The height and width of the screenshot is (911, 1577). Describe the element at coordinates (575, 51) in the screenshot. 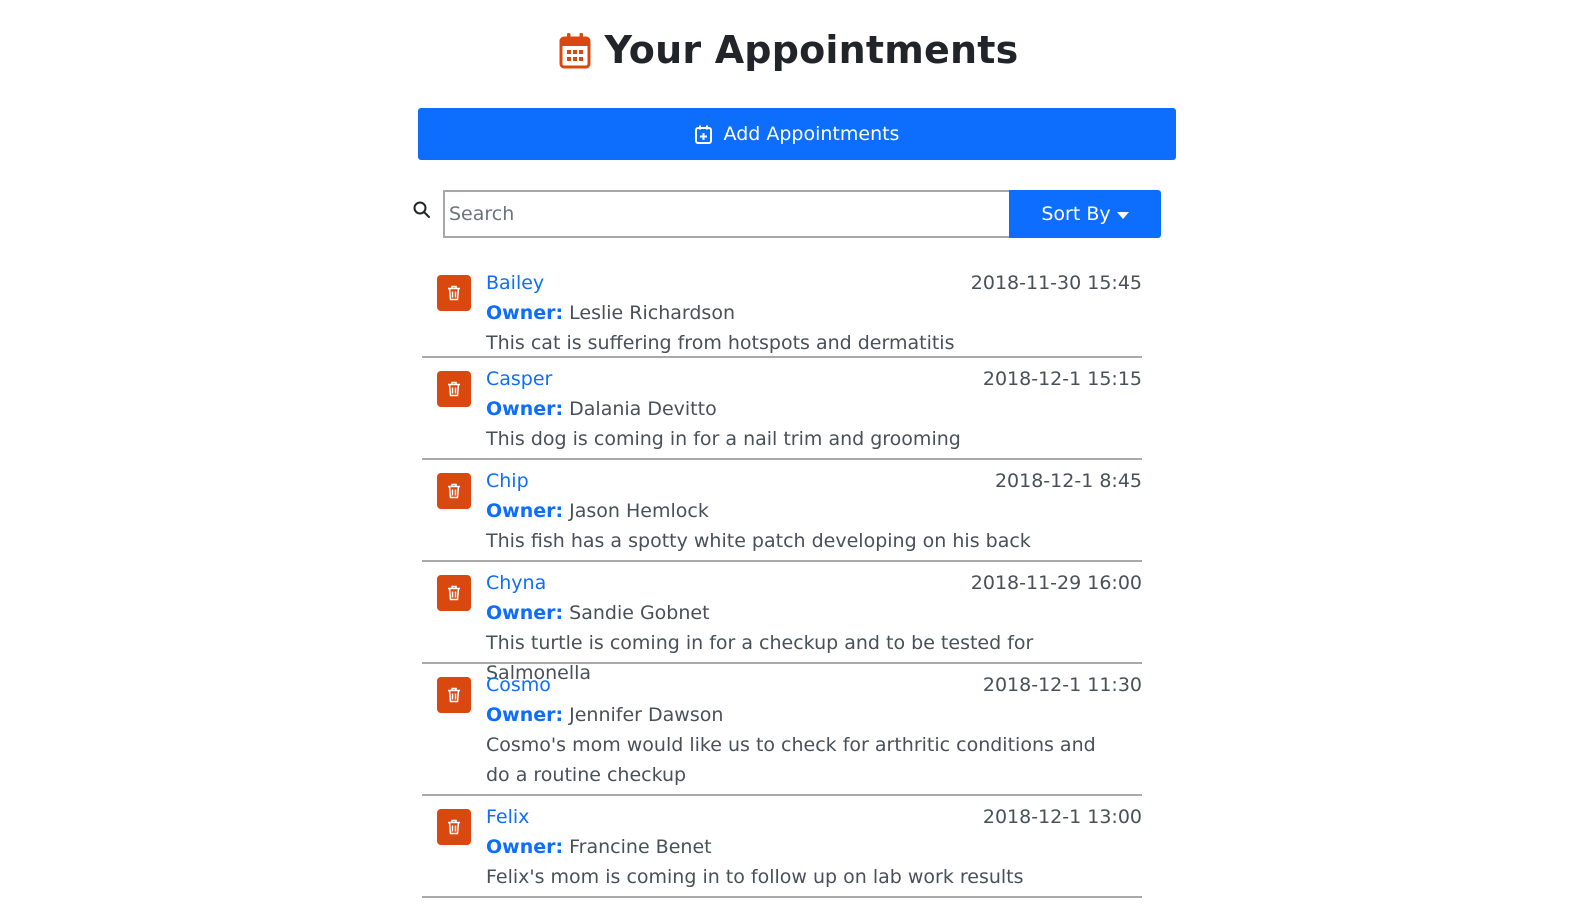

I see `calendar-icon` at that location.